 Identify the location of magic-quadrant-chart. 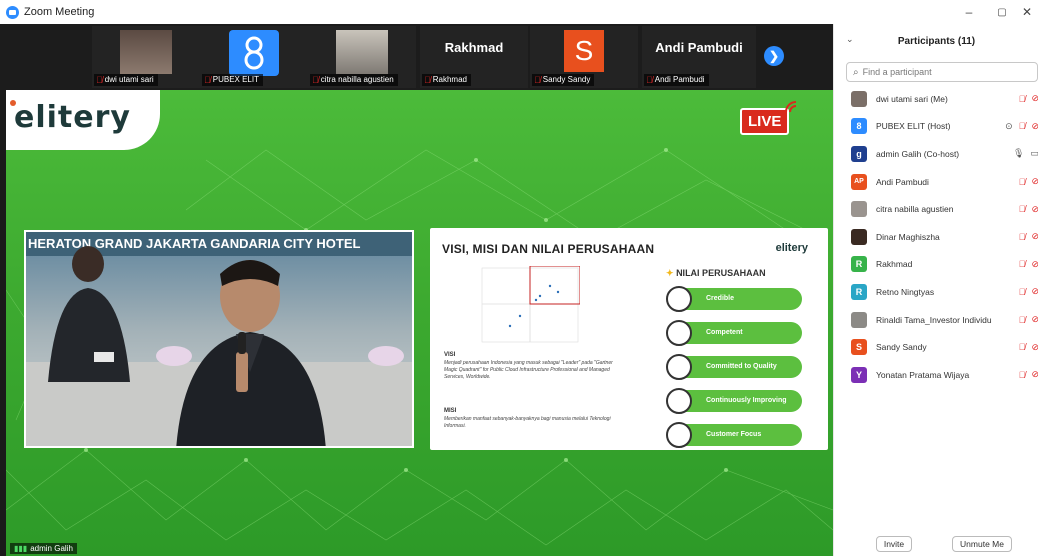
(530, 304).